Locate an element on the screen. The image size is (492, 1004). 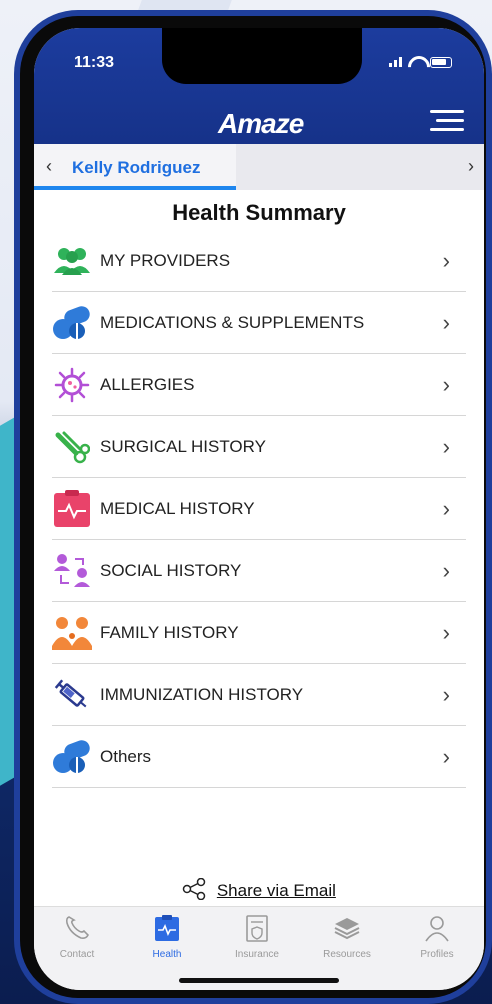
tab-label: Health is located at coordinates (167, 954).